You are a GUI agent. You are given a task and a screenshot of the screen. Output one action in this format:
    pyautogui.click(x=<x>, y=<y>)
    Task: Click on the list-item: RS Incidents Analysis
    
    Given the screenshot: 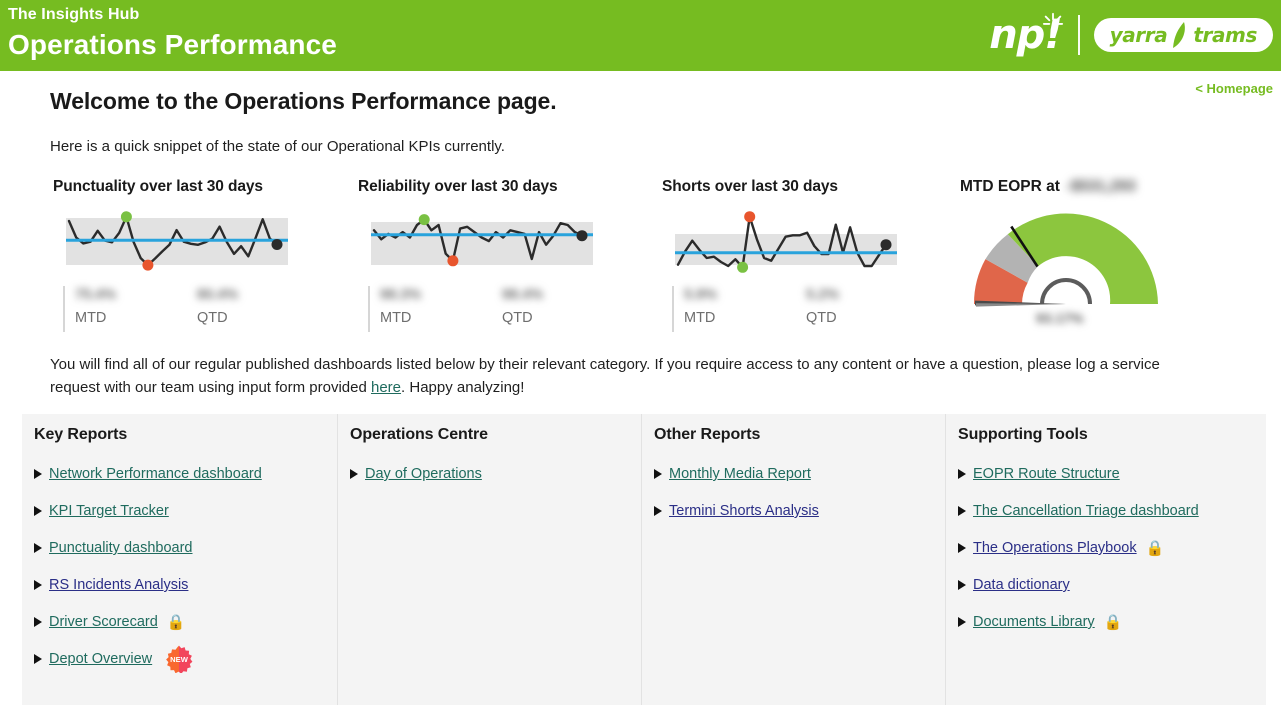 What is the action you would take?
    pyautogui.click(x=185, y=585)
    